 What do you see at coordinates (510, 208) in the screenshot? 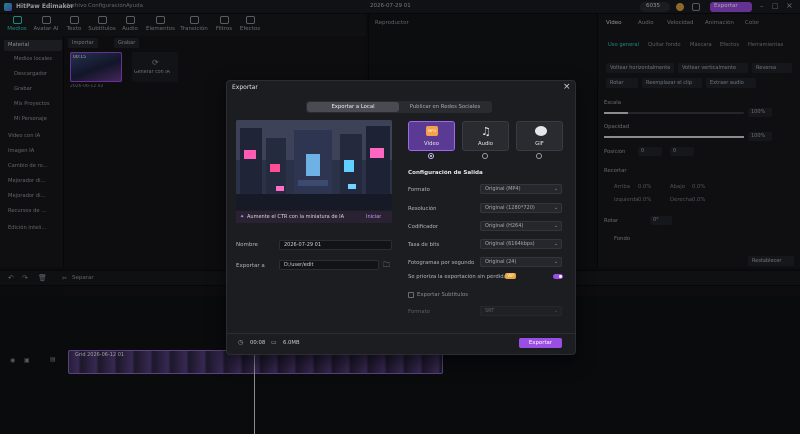
I see `resolution-value: Original (1280*720)` at bounding box center [510, 208].